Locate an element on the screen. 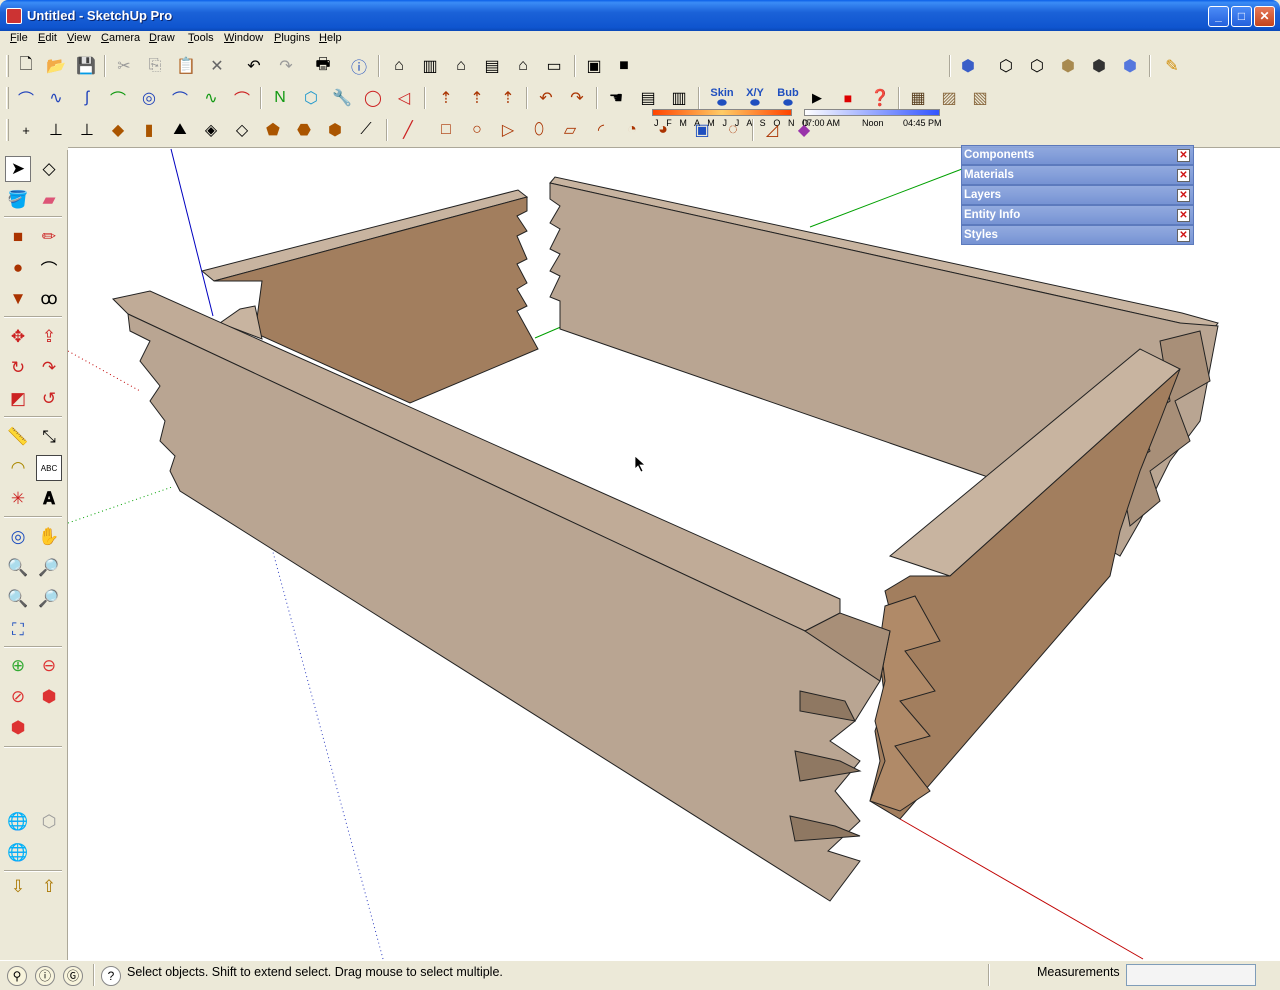 The height and width of the screenshot is (990, 1280). xy-plugin-button: X/Y ⬬ is located at coordinates (755, 98).